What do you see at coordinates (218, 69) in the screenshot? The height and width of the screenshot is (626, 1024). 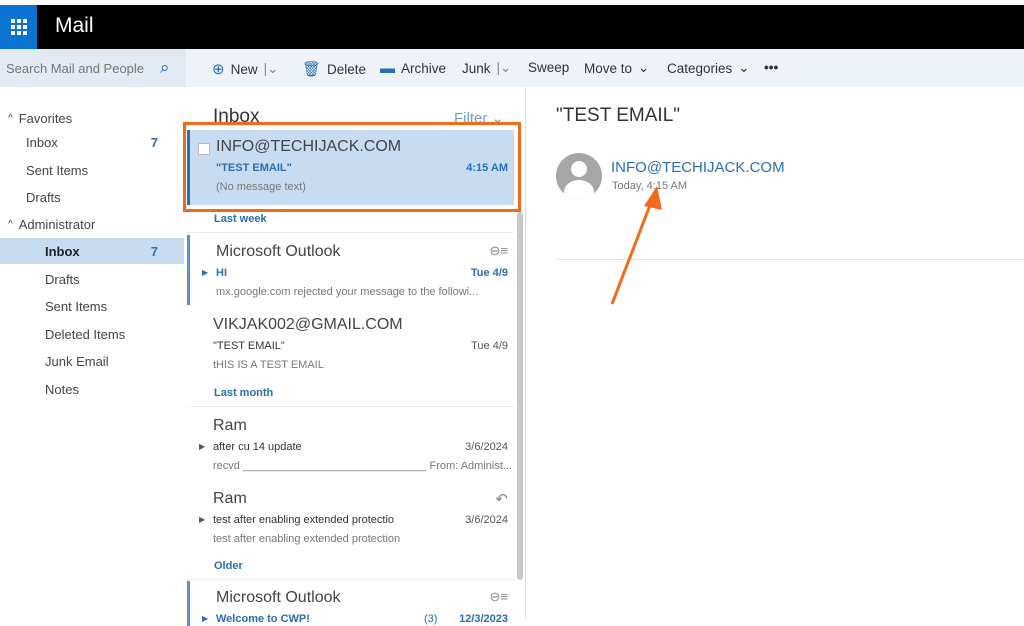 I see `plus-circle-icon: ⊕` at bounding box center [218, 69].